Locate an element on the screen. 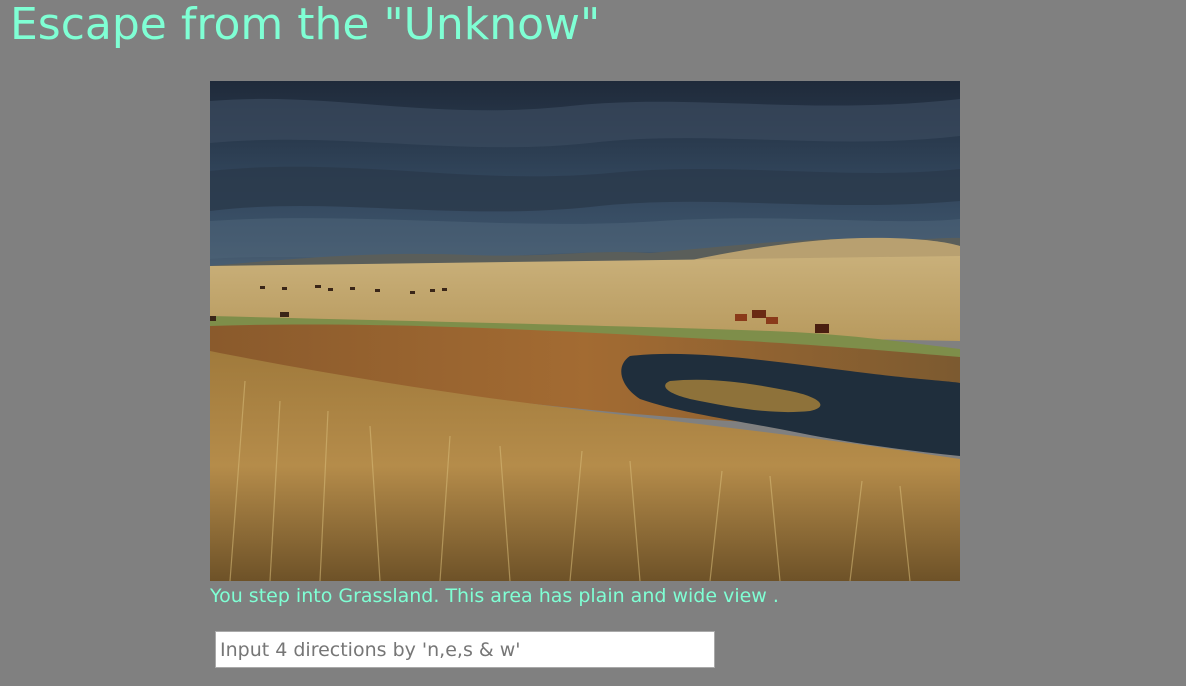  direction-input is located at coordinates (465, 649).